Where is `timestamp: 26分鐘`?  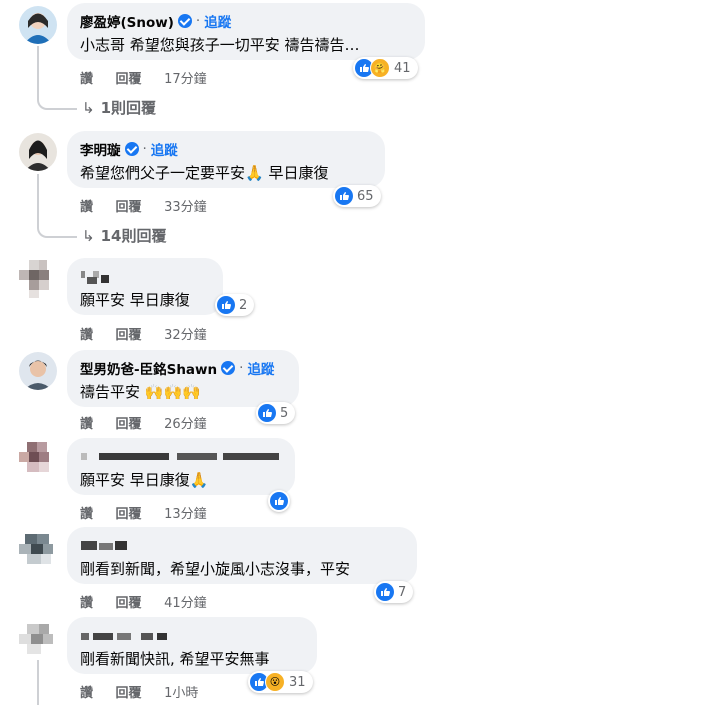 timestamp: 26分鐘 is located at coordinates (185, 424).